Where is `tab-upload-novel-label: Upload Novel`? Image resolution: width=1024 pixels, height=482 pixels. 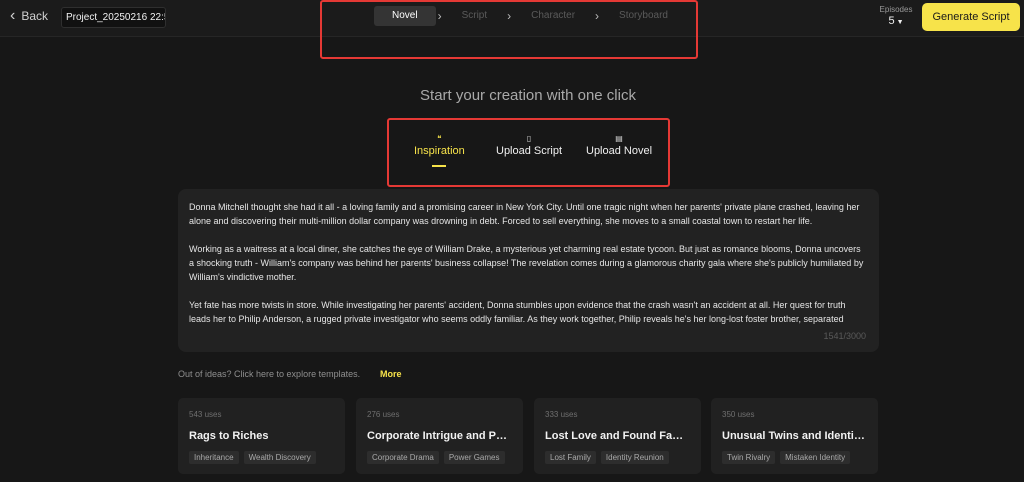 tab-upload-novel-label: Upload Novel is located at coordinates (619, 151).